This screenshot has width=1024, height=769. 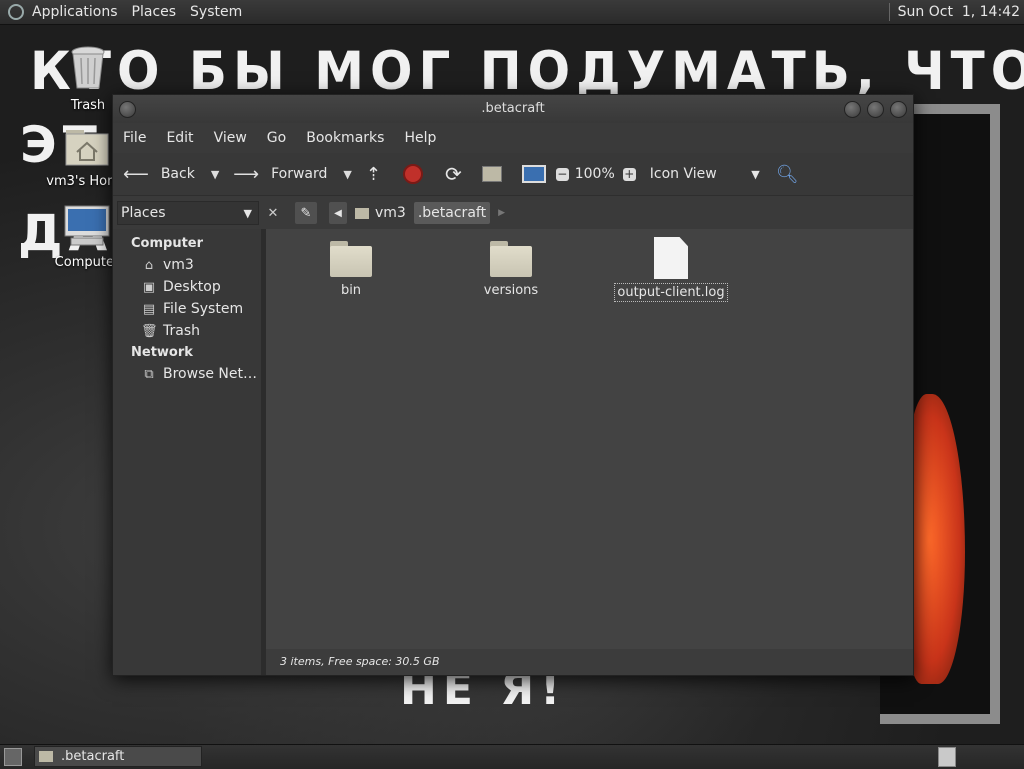 I want to click on back-history-dropdown-icon: ▼, so click(x=215, y=174).